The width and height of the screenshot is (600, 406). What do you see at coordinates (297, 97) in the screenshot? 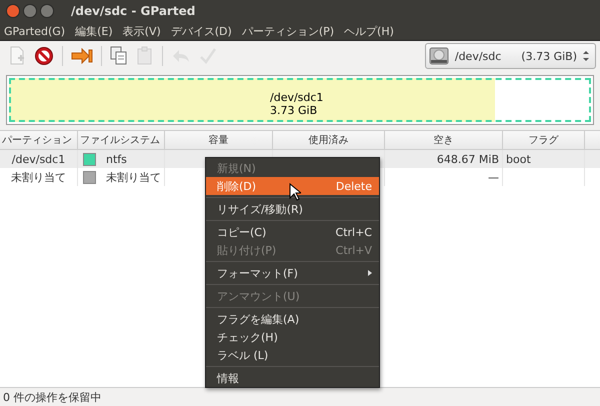
I see `partition-name: /dev/sdc1` at bounding box center [297, 97].